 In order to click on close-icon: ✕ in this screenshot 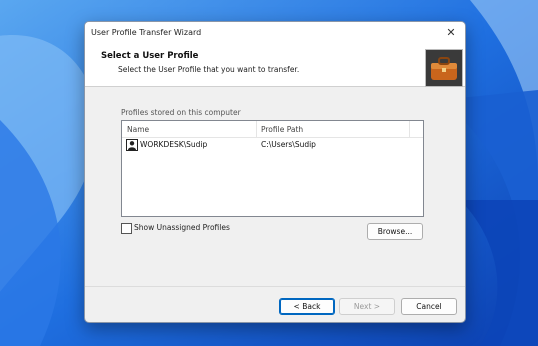, I will do `click(451, 33)`.